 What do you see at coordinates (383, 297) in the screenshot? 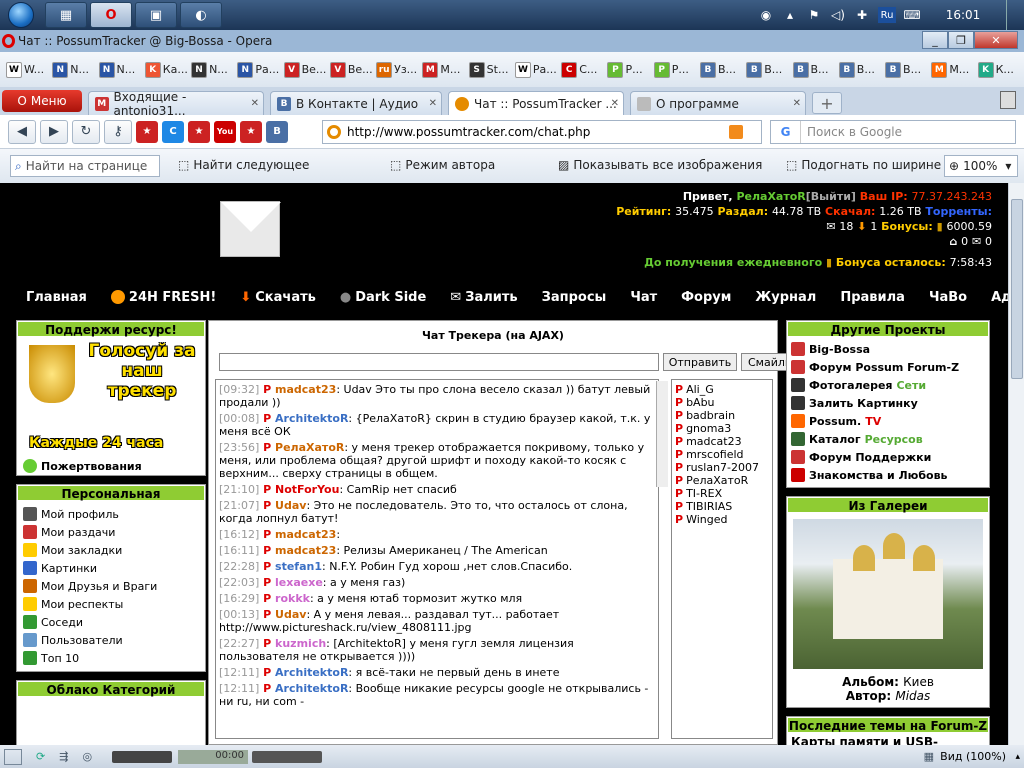
I see `nav-dark-side: ● Dark Side` at bounding box center [383, 297].